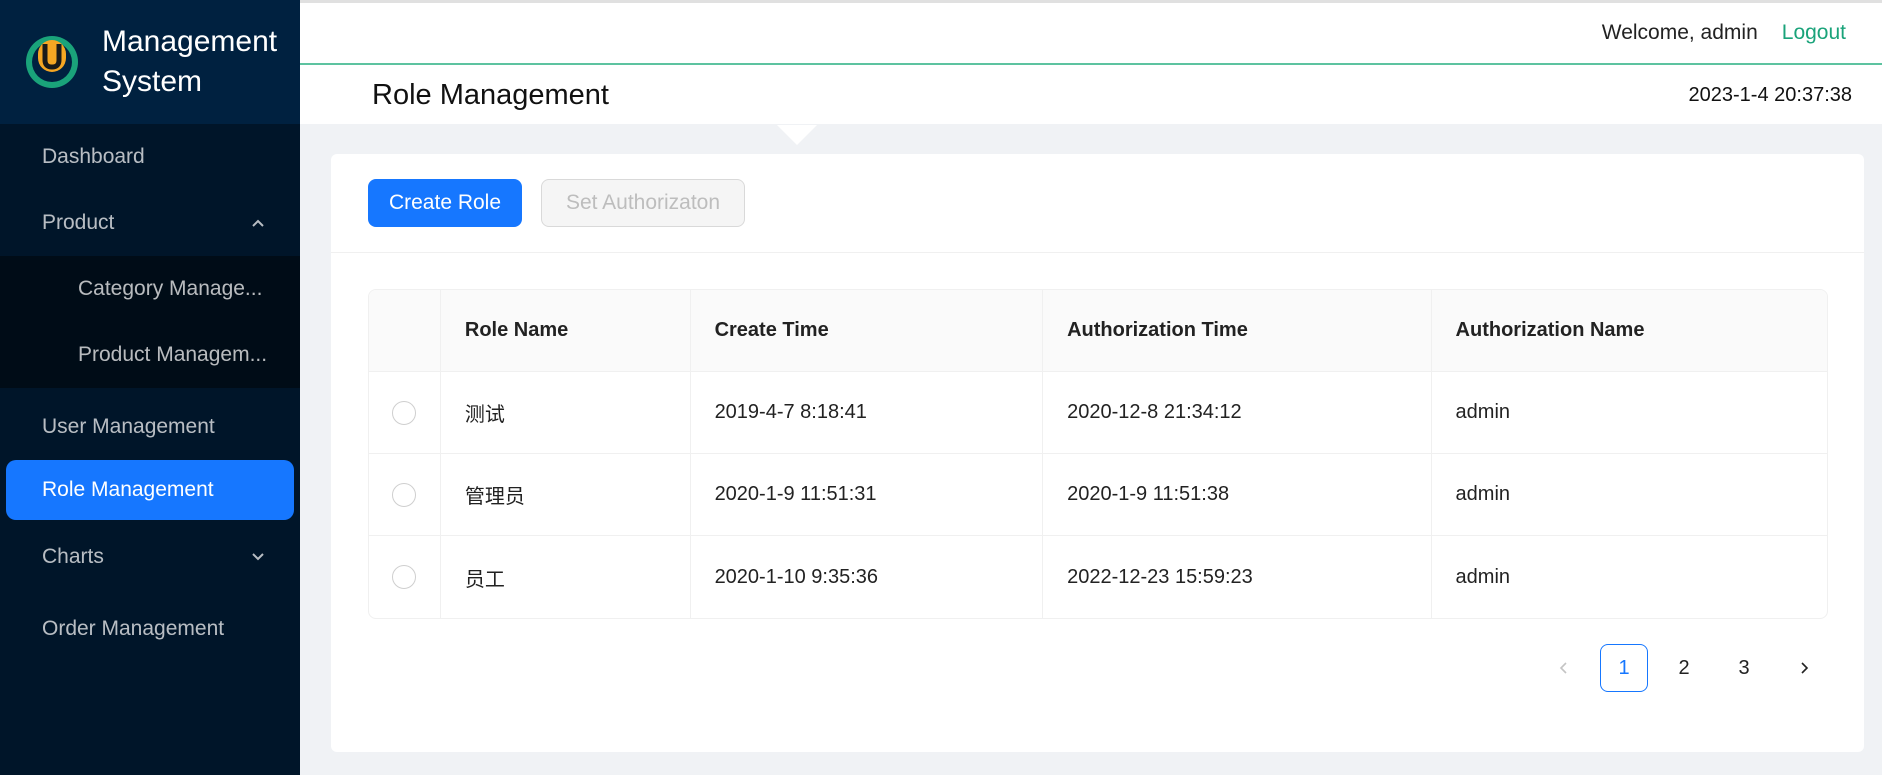 The image size is (1882, 775). I want to click on sidebar-item-user-management: User Management, so click(150, 427).